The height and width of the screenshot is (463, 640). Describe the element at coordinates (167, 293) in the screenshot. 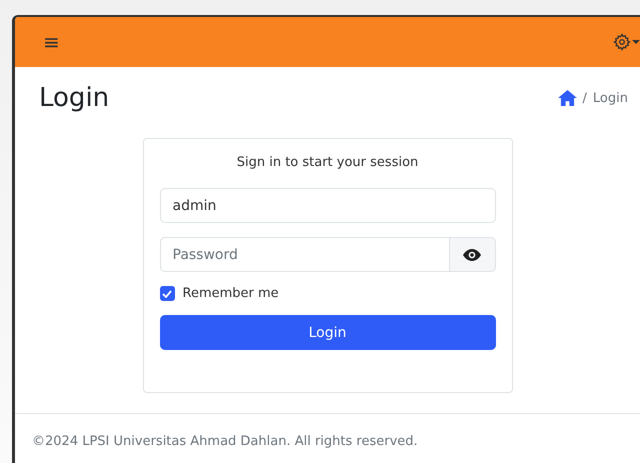

I see `remember-checkbox` at that location.